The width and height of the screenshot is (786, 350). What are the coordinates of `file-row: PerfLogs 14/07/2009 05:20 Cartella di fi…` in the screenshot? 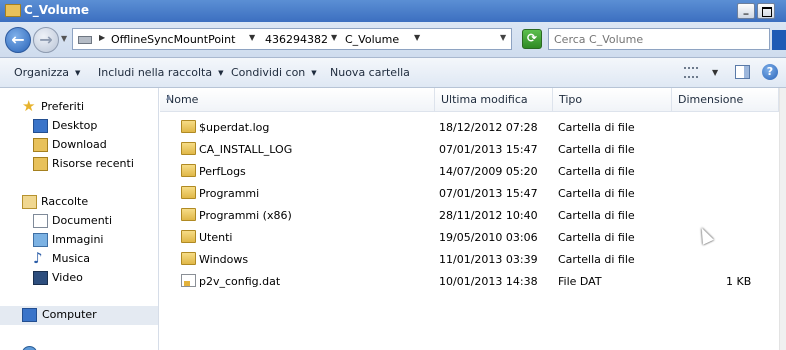 It's located at (469, 172).